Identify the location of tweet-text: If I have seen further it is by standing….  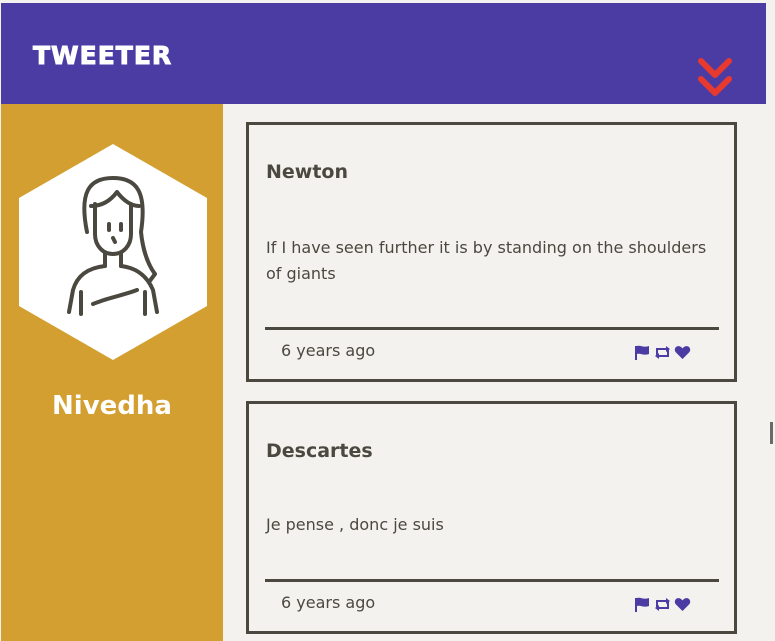
(486, 260).